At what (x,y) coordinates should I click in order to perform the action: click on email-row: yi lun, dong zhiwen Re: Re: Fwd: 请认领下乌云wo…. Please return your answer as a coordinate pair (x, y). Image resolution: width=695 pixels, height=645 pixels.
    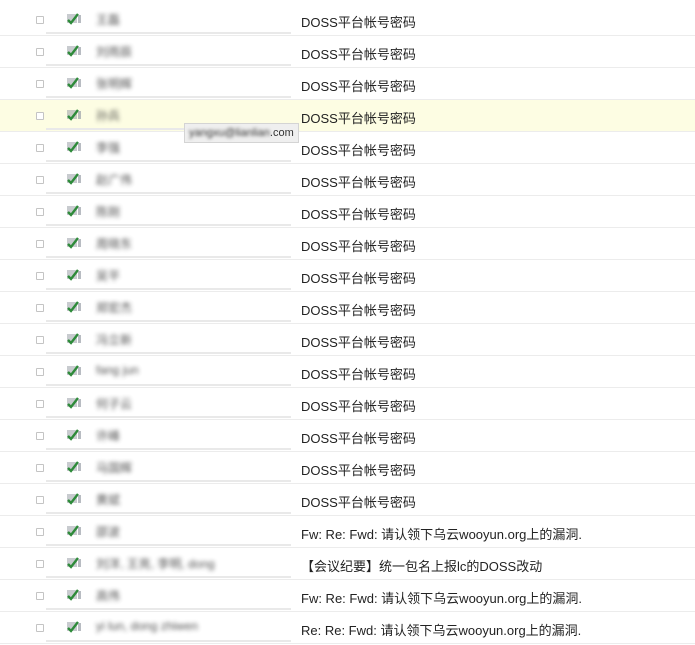
    Looking at the image, I should click on (347, 628).